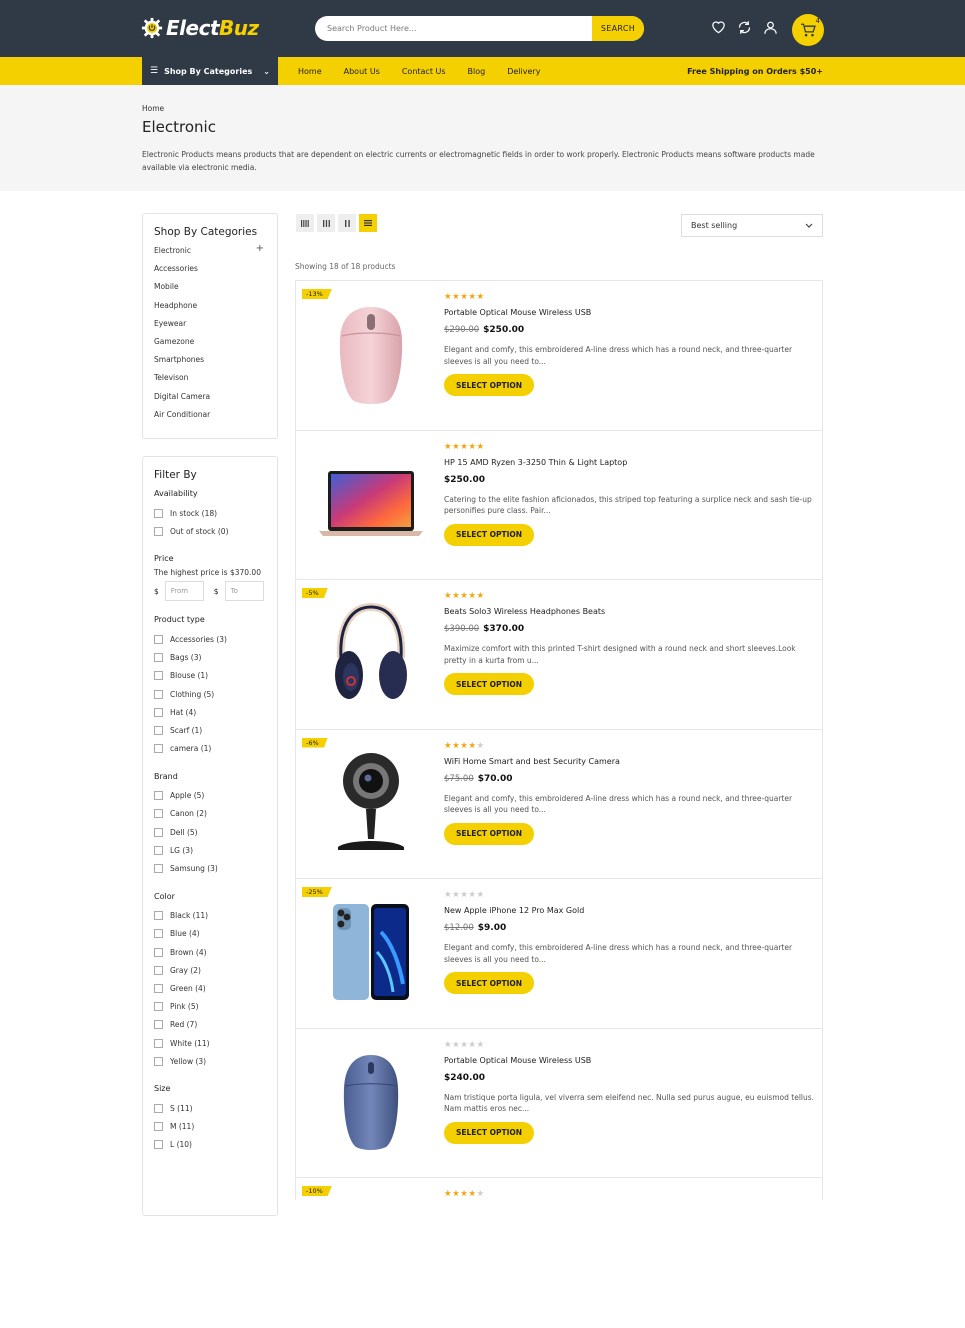  What do you see at coordinates (215, 850) in the screenshot?
I see `filter-option: LG (3)` at bounding box center [215, 850].